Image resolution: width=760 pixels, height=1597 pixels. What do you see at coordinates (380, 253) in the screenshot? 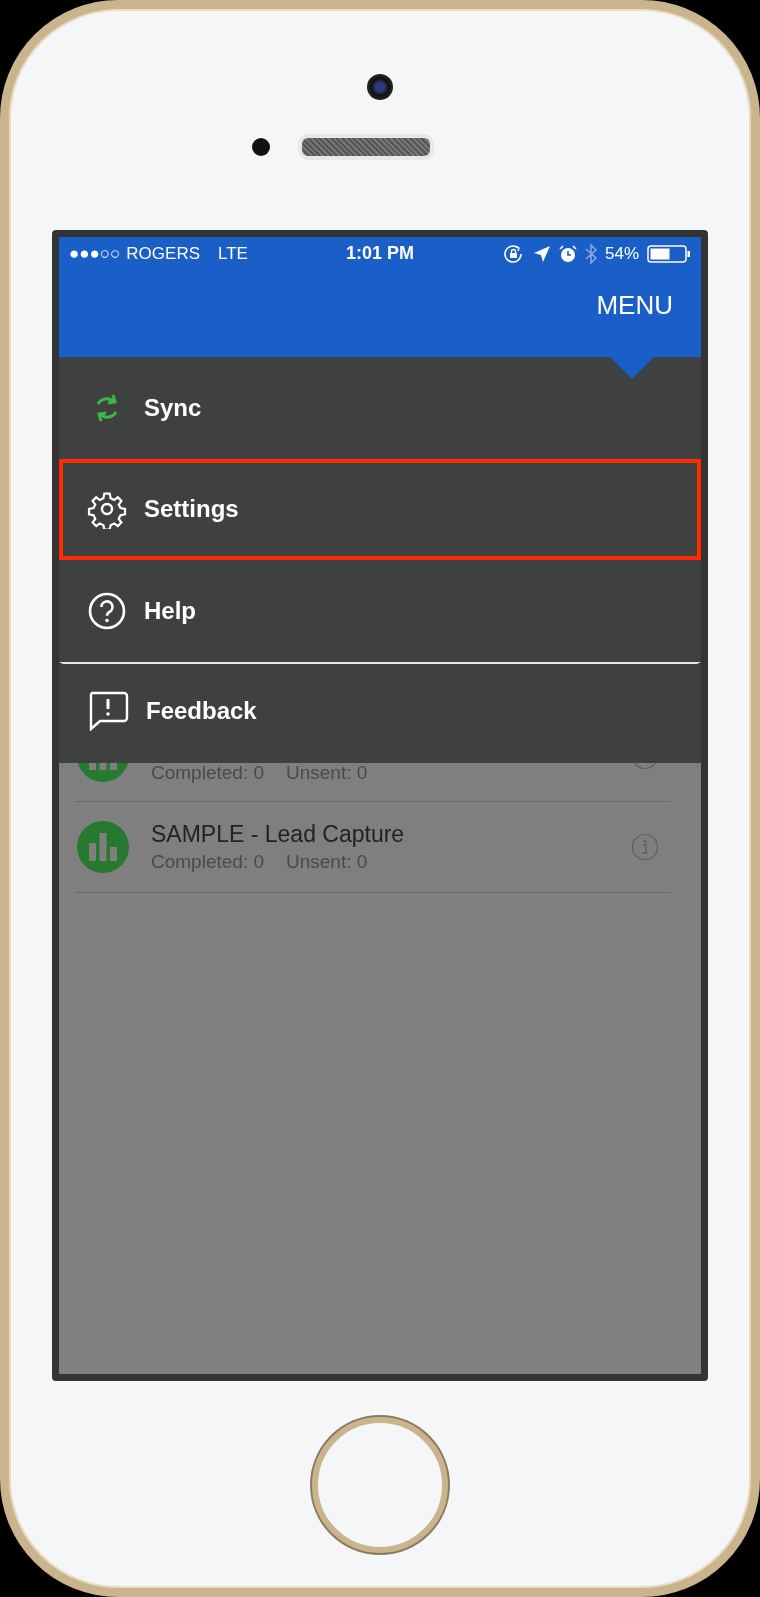
I see `clock-time: 1:01 PM` at bounding box center [380, 253].